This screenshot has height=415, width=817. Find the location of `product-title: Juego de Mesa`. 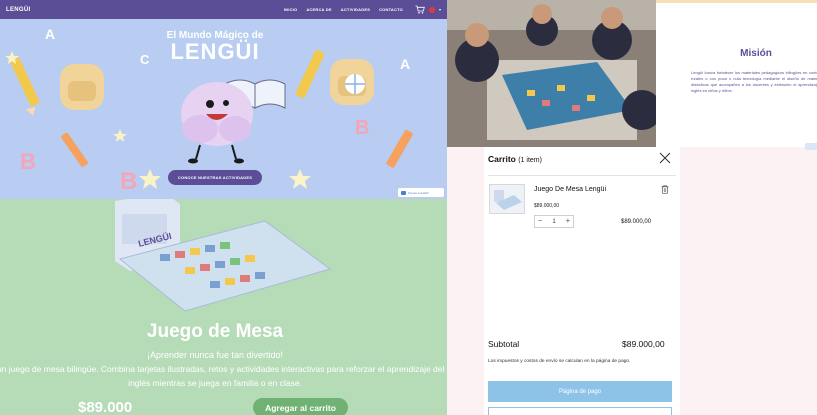

product-title: Juego de Mesa is located at coordinates (215, 331).